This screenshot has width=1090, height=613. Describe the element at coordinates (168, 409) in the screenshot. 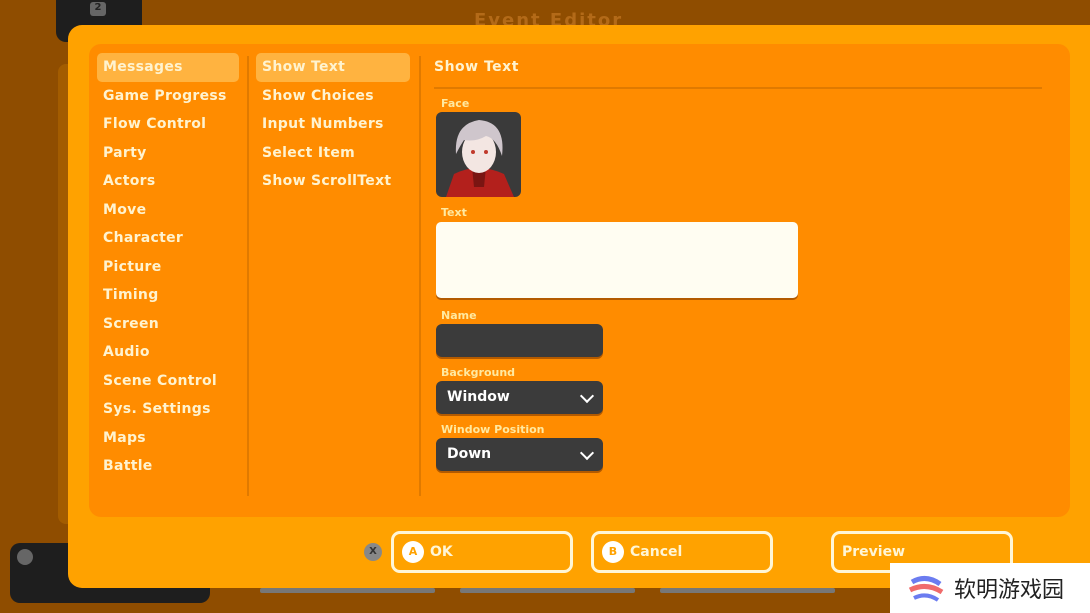

I see `category-sys-settings: Sys. Settings` at that location.